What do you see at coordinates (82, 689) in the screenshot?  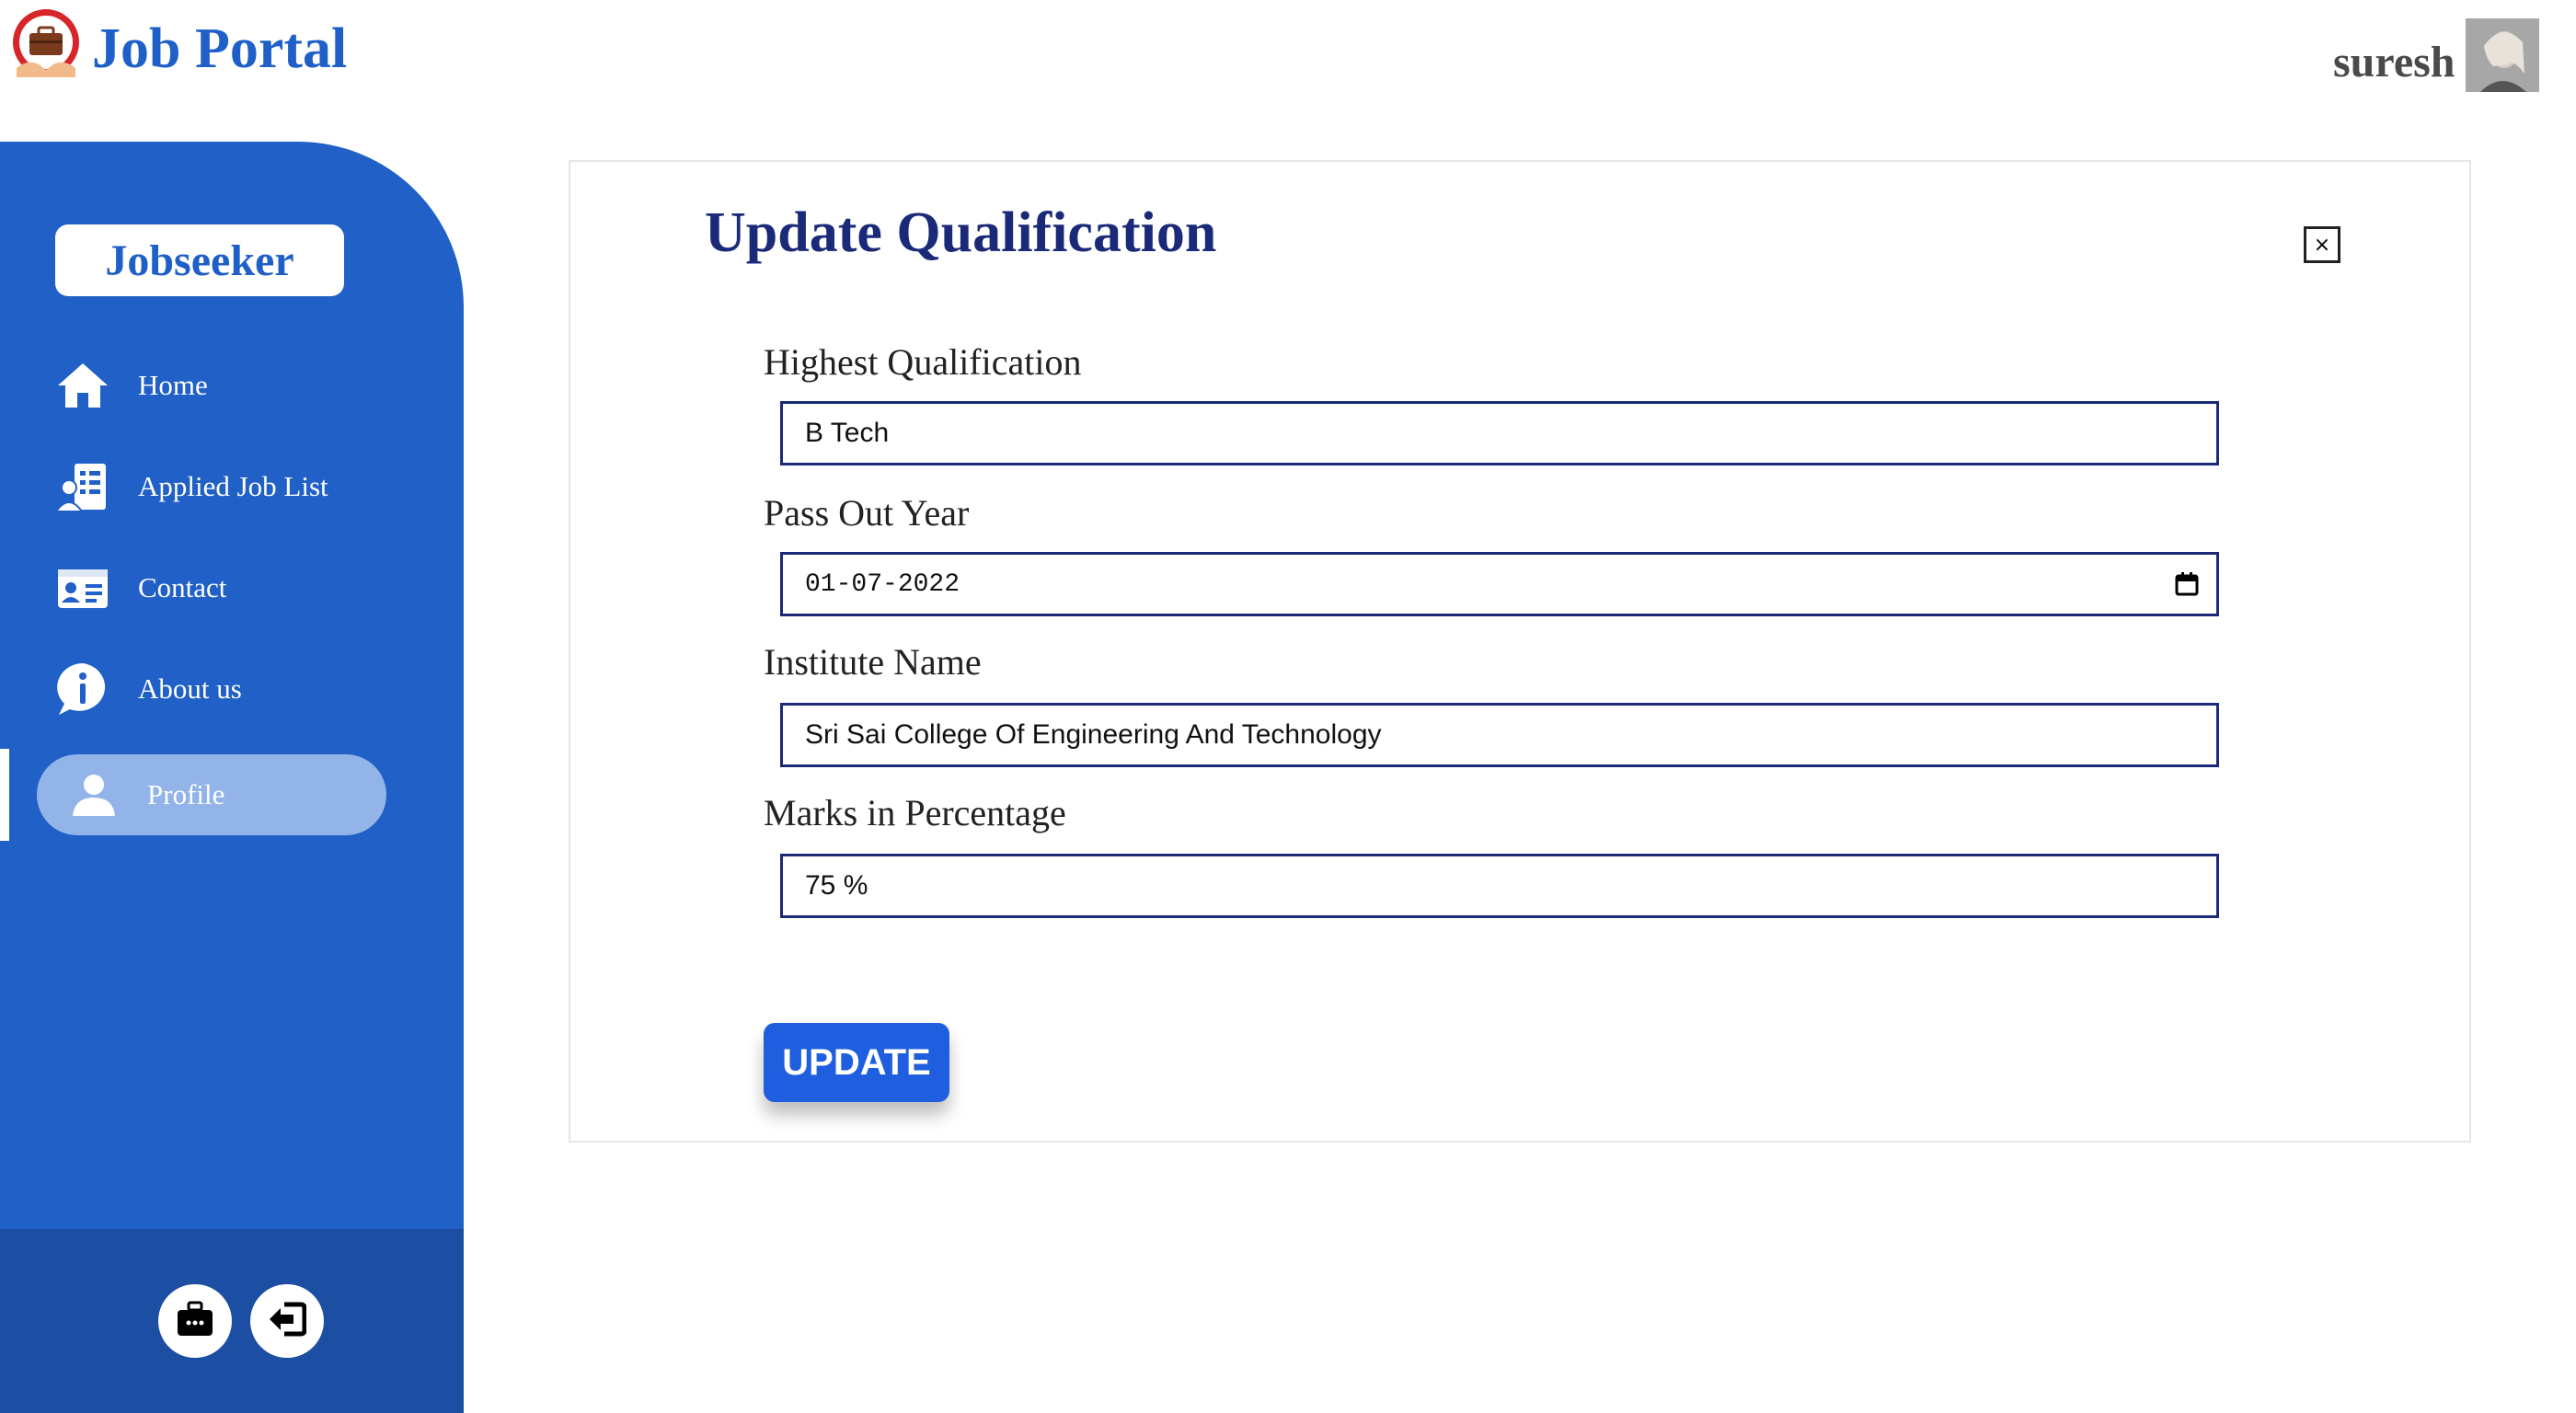 I see `info-icon` at bounding box center [82, 689].